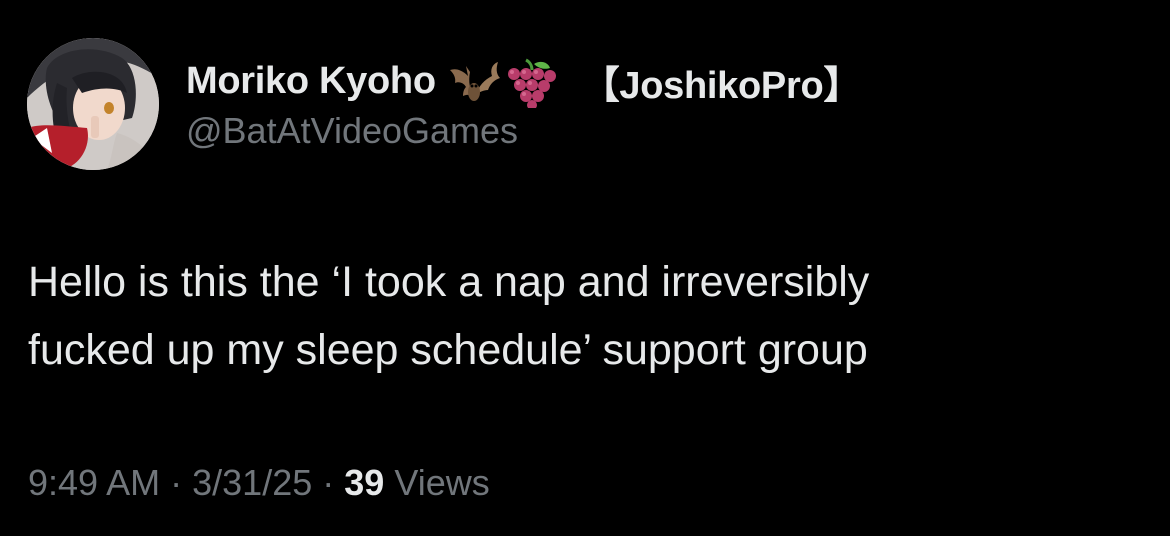 This screenshot has height=536, width=1170. Describe the element at coordinates (252, 482) in the screenshot. I see `tweet-date: 3/31/25` at that location.